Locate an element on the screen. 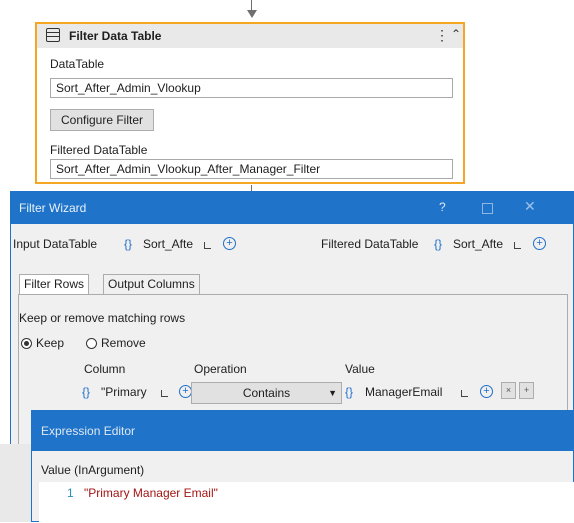 Image resolution: width=574 pixels, height=523 pixels. keep-remove-label: Keep or remove matching rows is located at coordinates (102, 318).